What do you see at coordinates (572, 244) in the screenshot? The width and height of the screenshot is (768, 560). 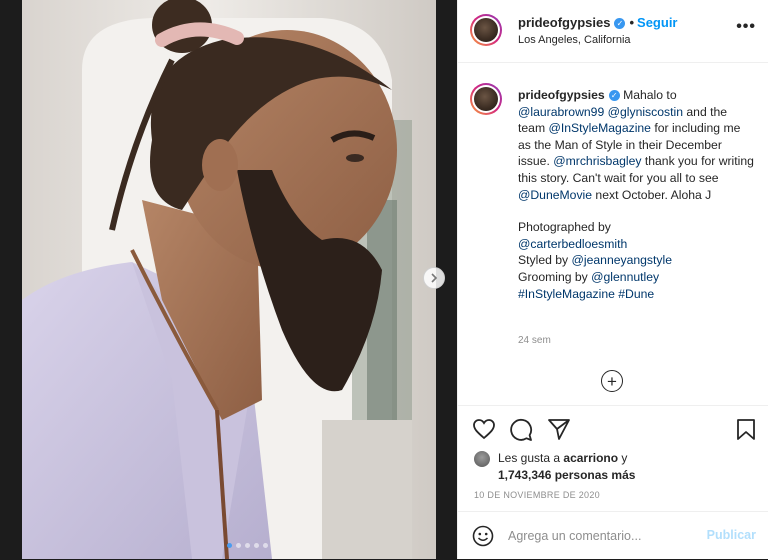 I see `mention-link: @carterbedloesmith` at bounding box center [572, 244].